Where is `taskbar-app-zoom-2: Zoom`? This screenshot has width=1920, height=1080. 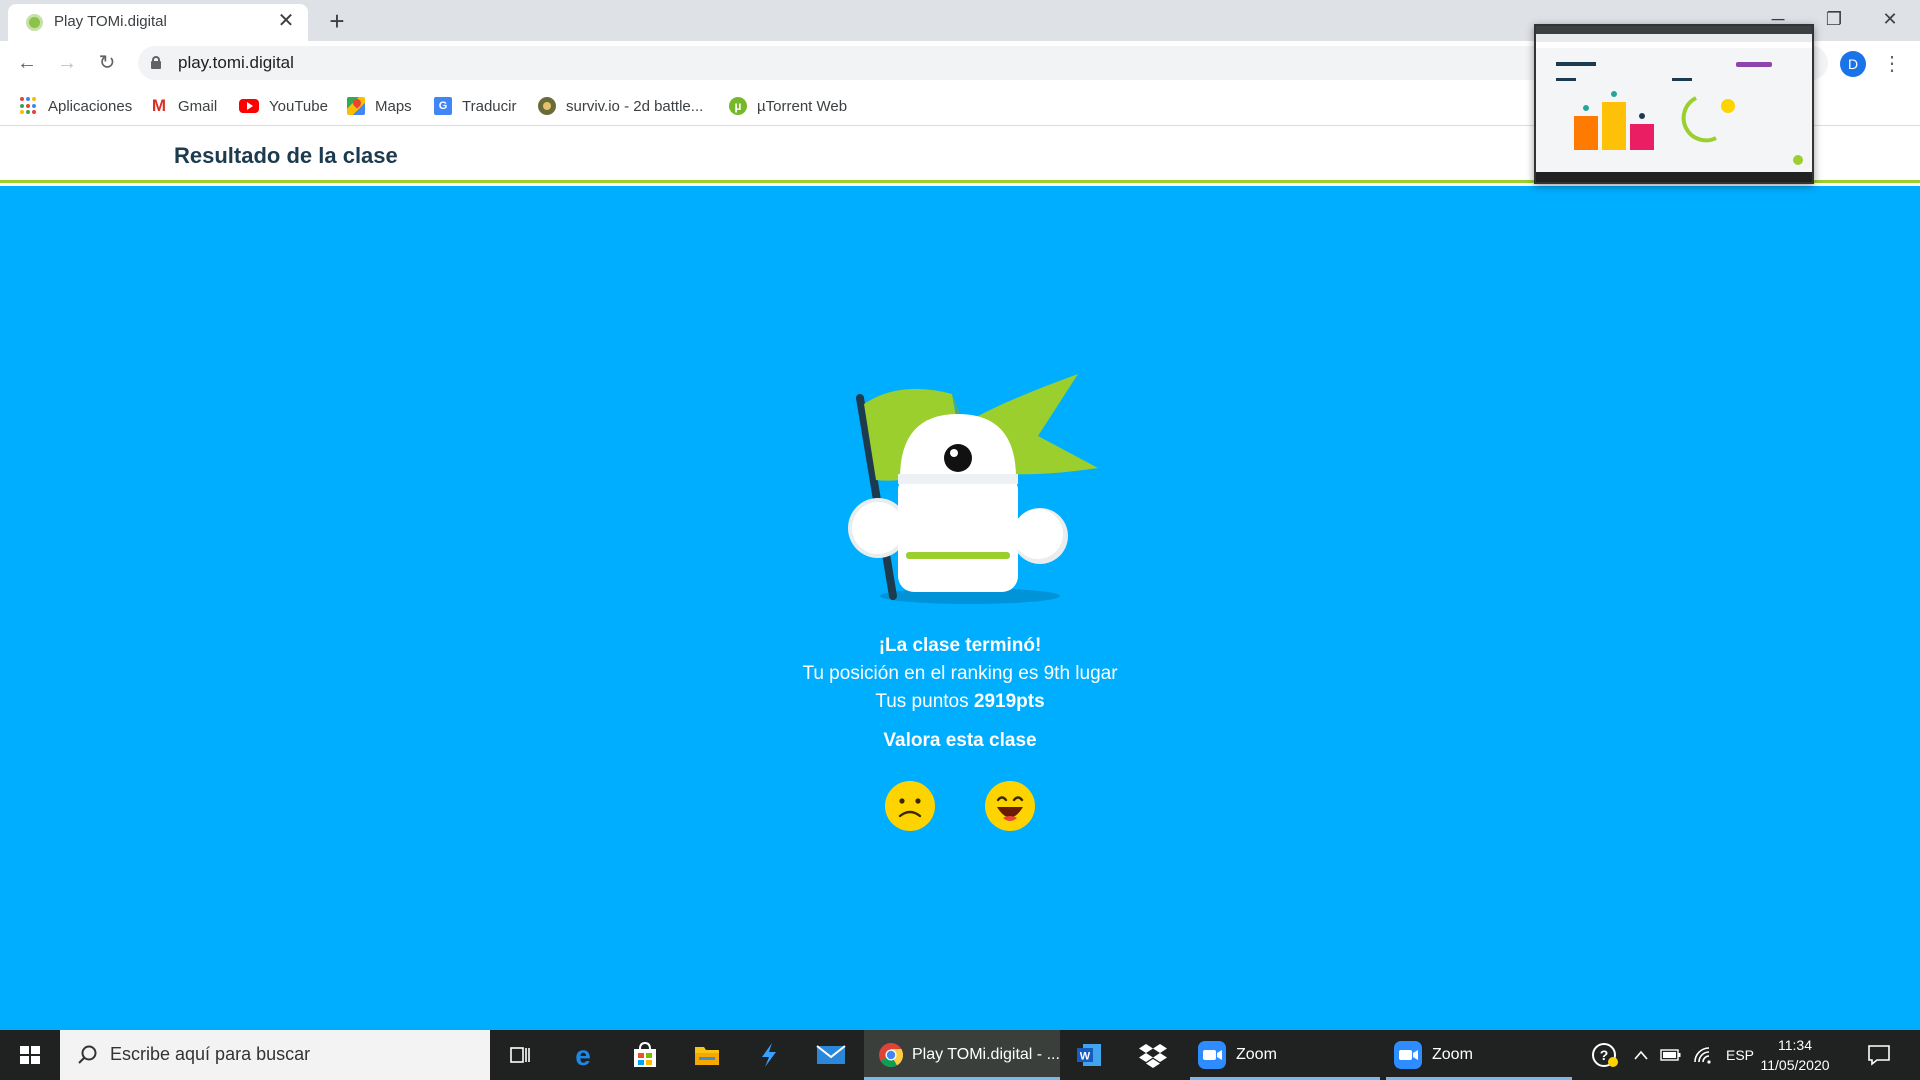
taskbar-app-zoom-2: Zoom is located at coordinates (1479, 1055).